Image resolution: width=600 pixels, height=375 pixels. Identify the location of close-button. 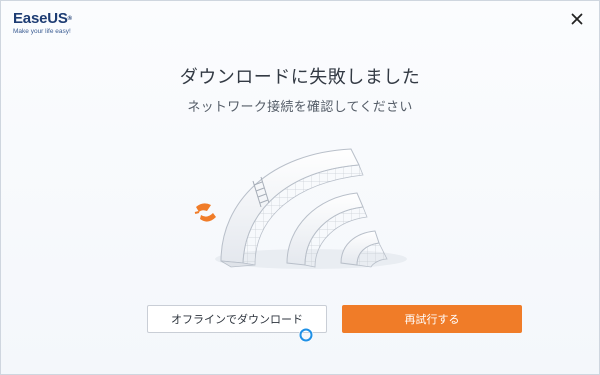
(577, 19).